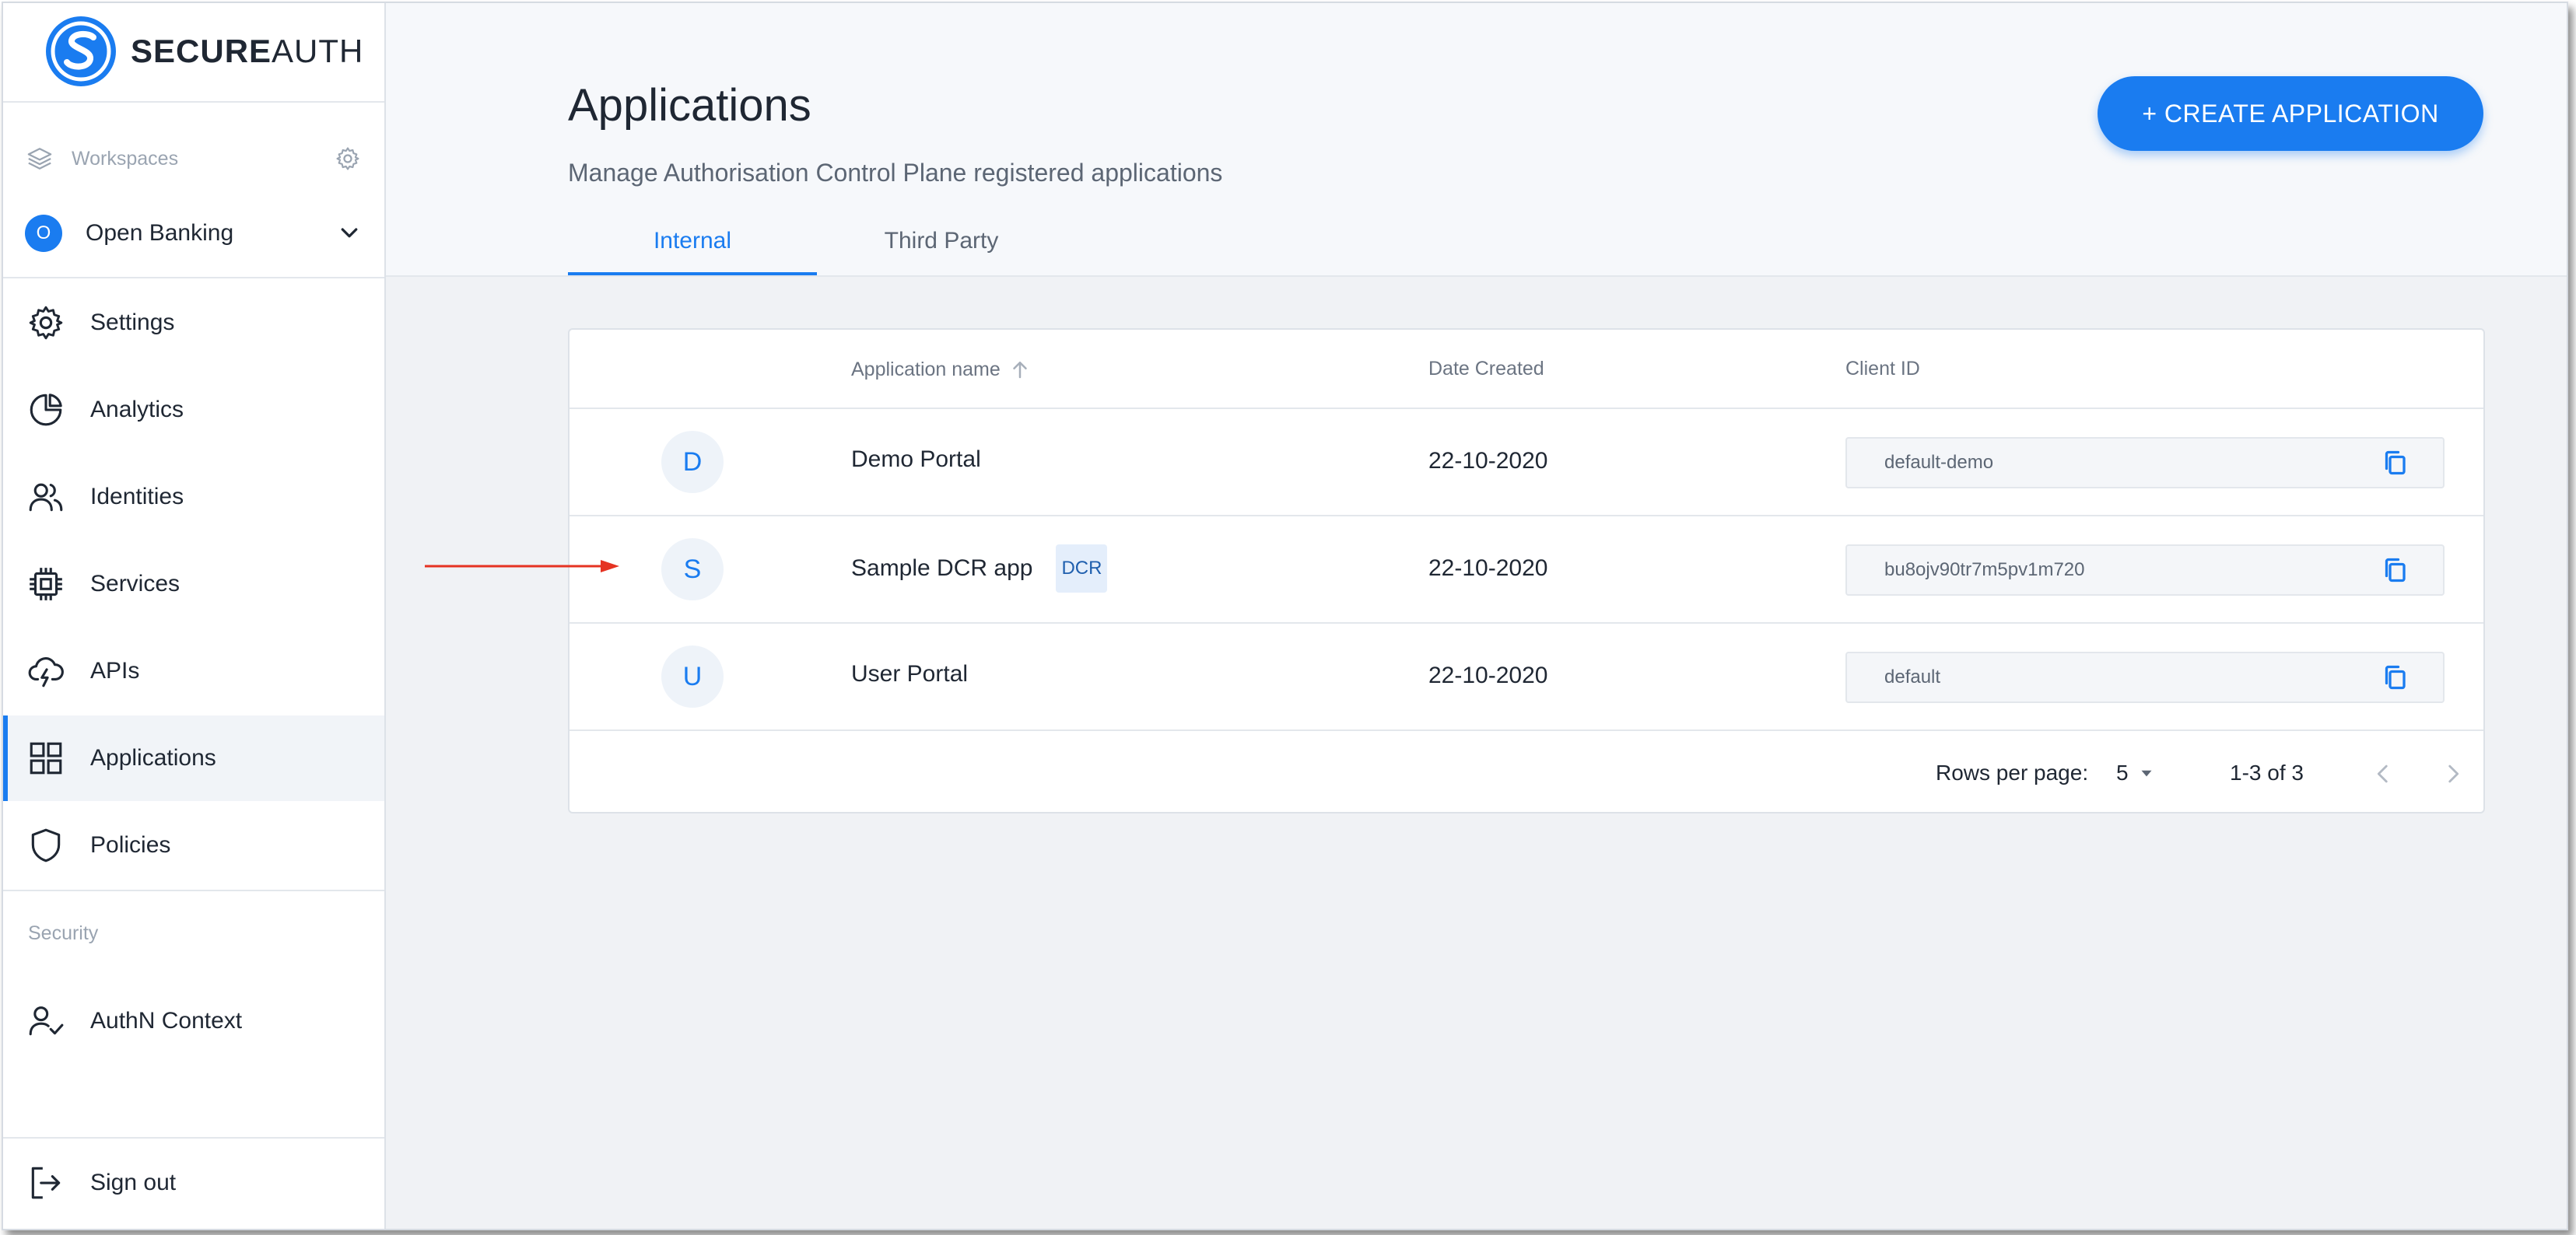  What do you see at coordinates (39, 159) in the screenshot?
I see `layers-icon` at bounding box center [39, 159].